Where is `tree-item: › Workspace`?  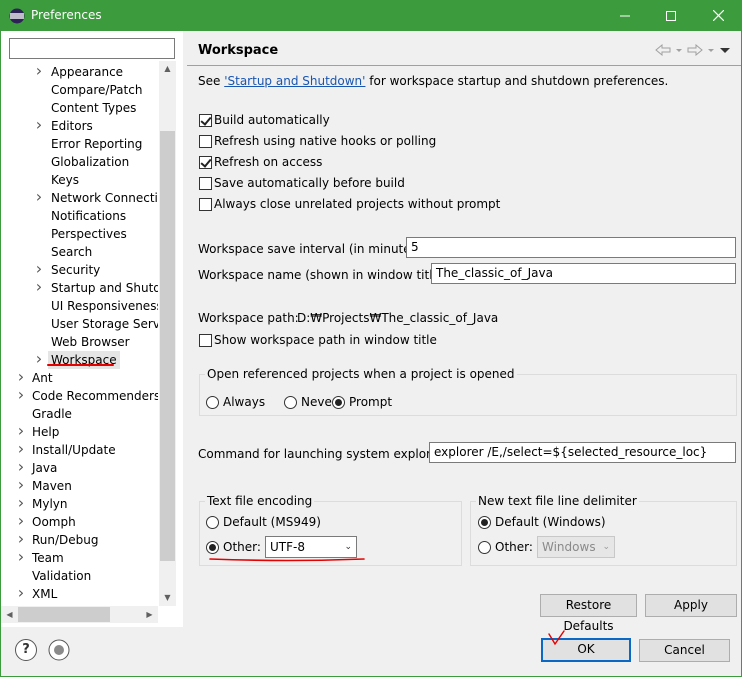 tree-item: › Workspace is located at coordinates (79, 360).